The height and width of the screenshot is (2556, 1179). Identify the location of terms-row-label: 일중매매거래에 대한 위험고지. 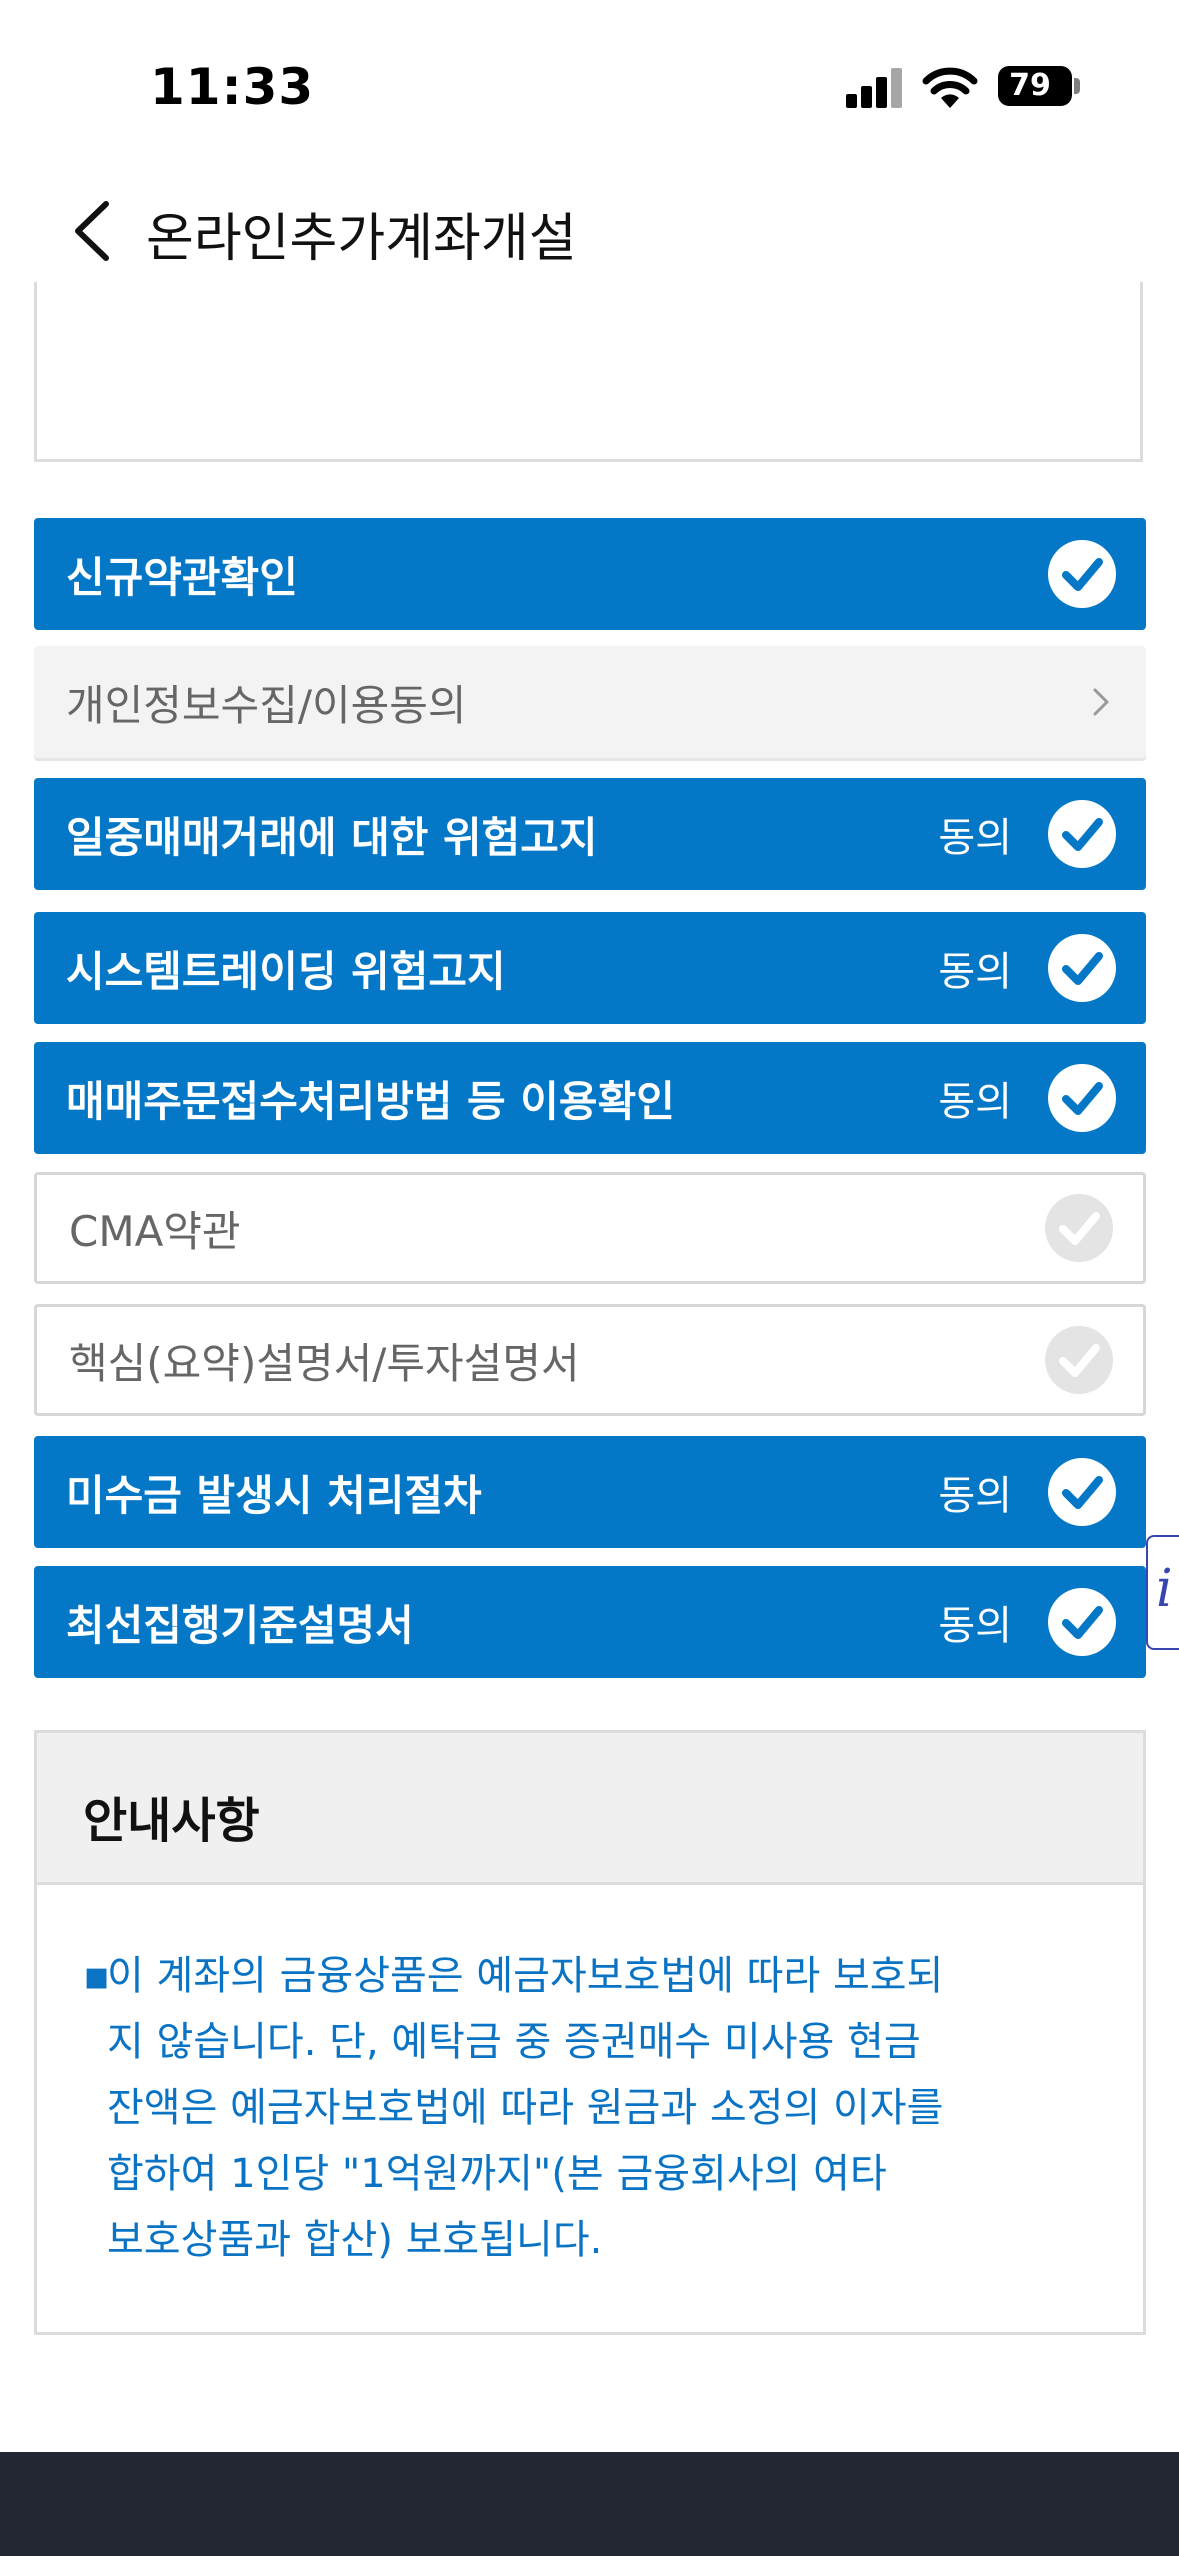
(332, 837).